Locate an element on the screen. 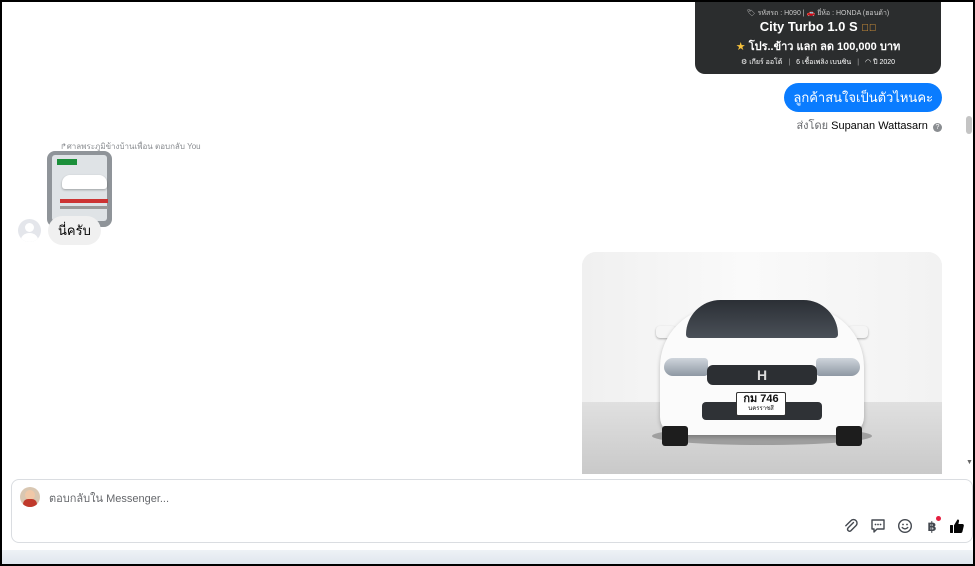 The image size is (975, 566). contact-avatar is located at coordinates (29, 230).